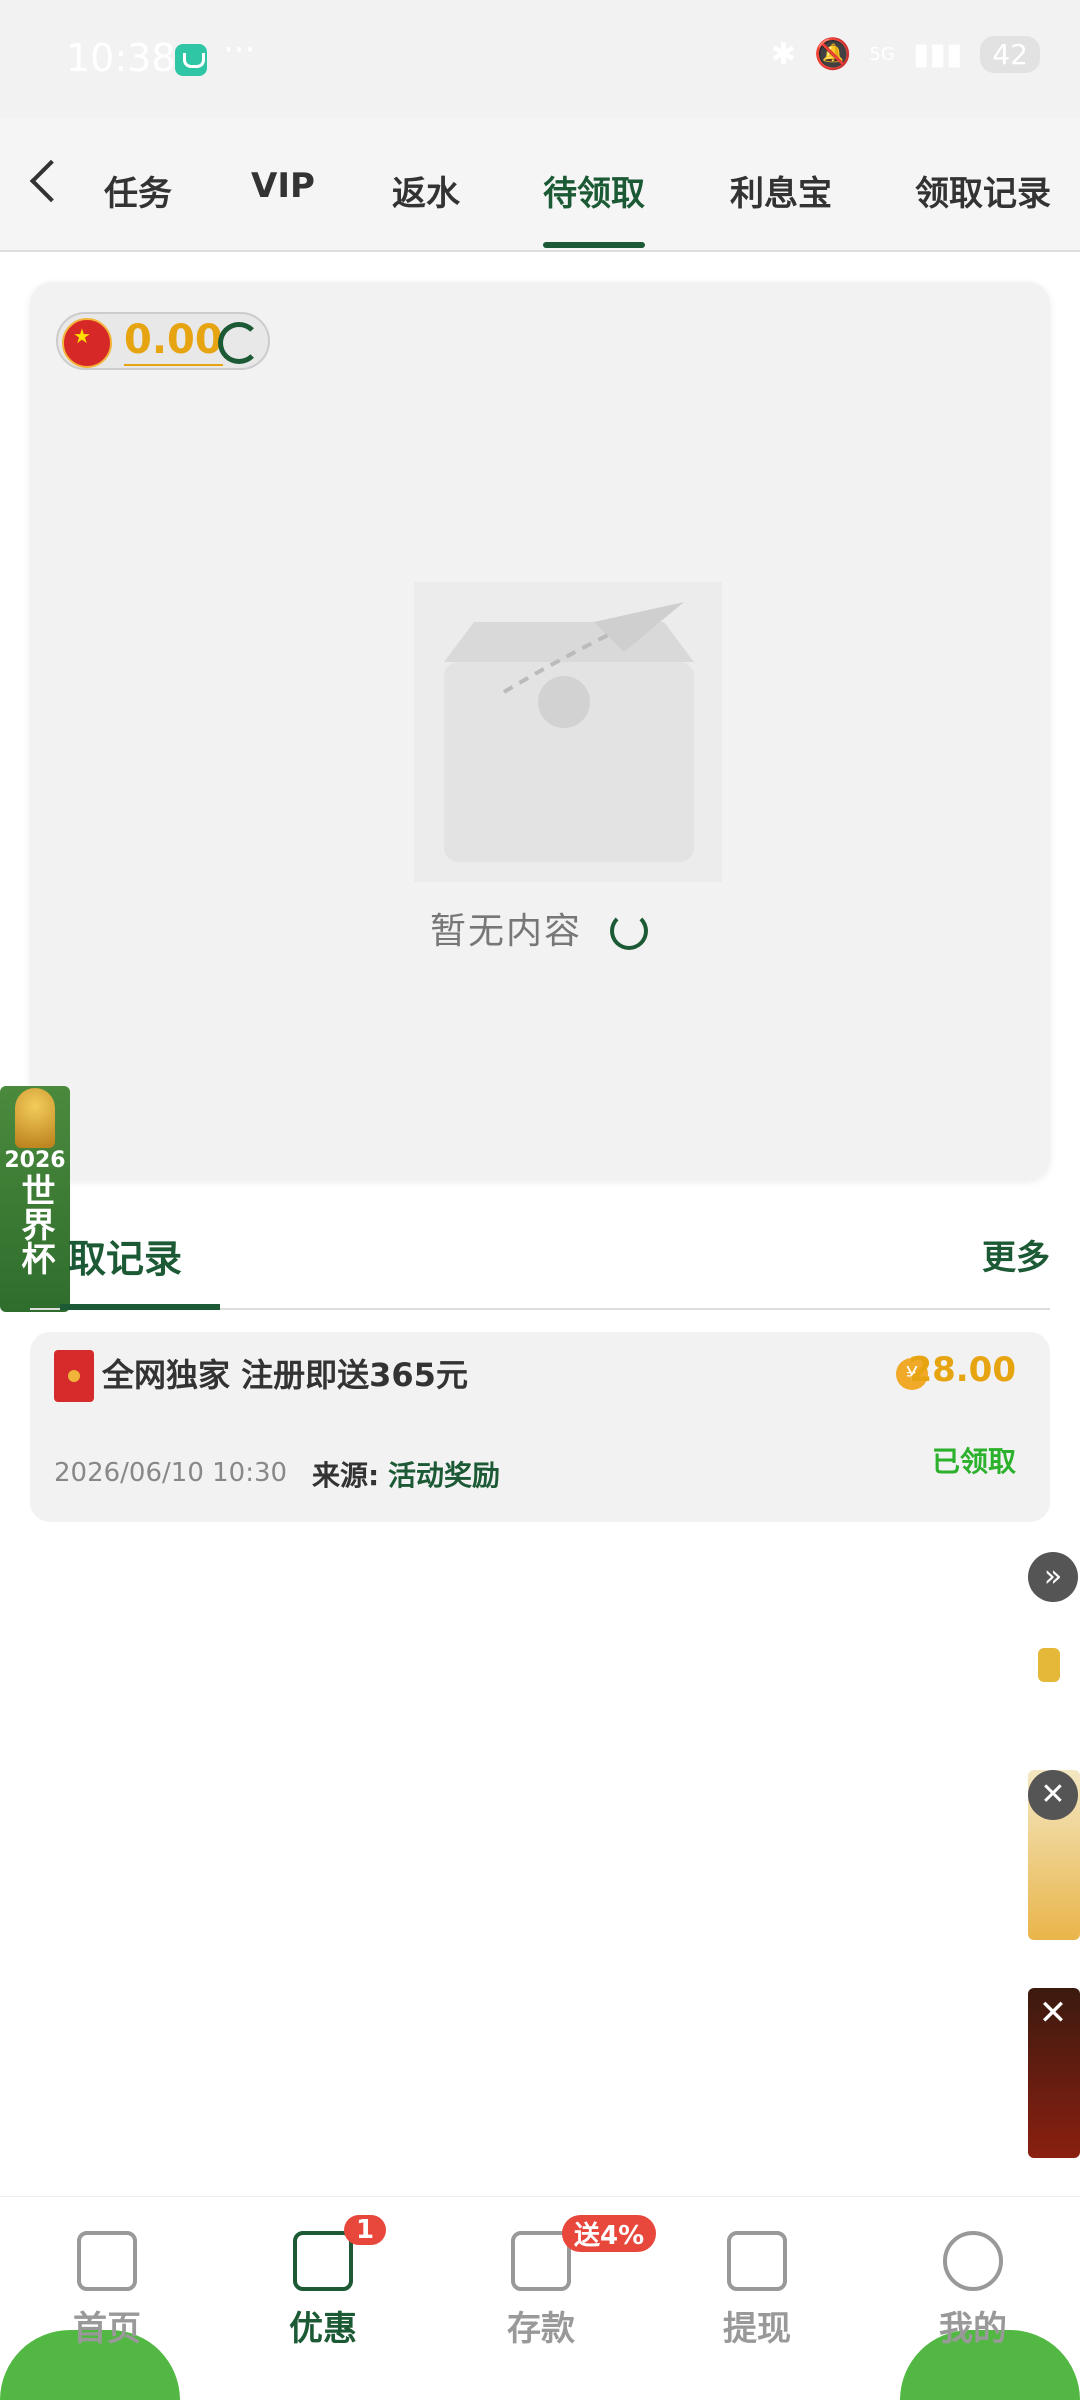  Describe the element at coordinates (609, 2233) in the screenshot. I see `deposit-bonus-badge: 送4%` at that location.